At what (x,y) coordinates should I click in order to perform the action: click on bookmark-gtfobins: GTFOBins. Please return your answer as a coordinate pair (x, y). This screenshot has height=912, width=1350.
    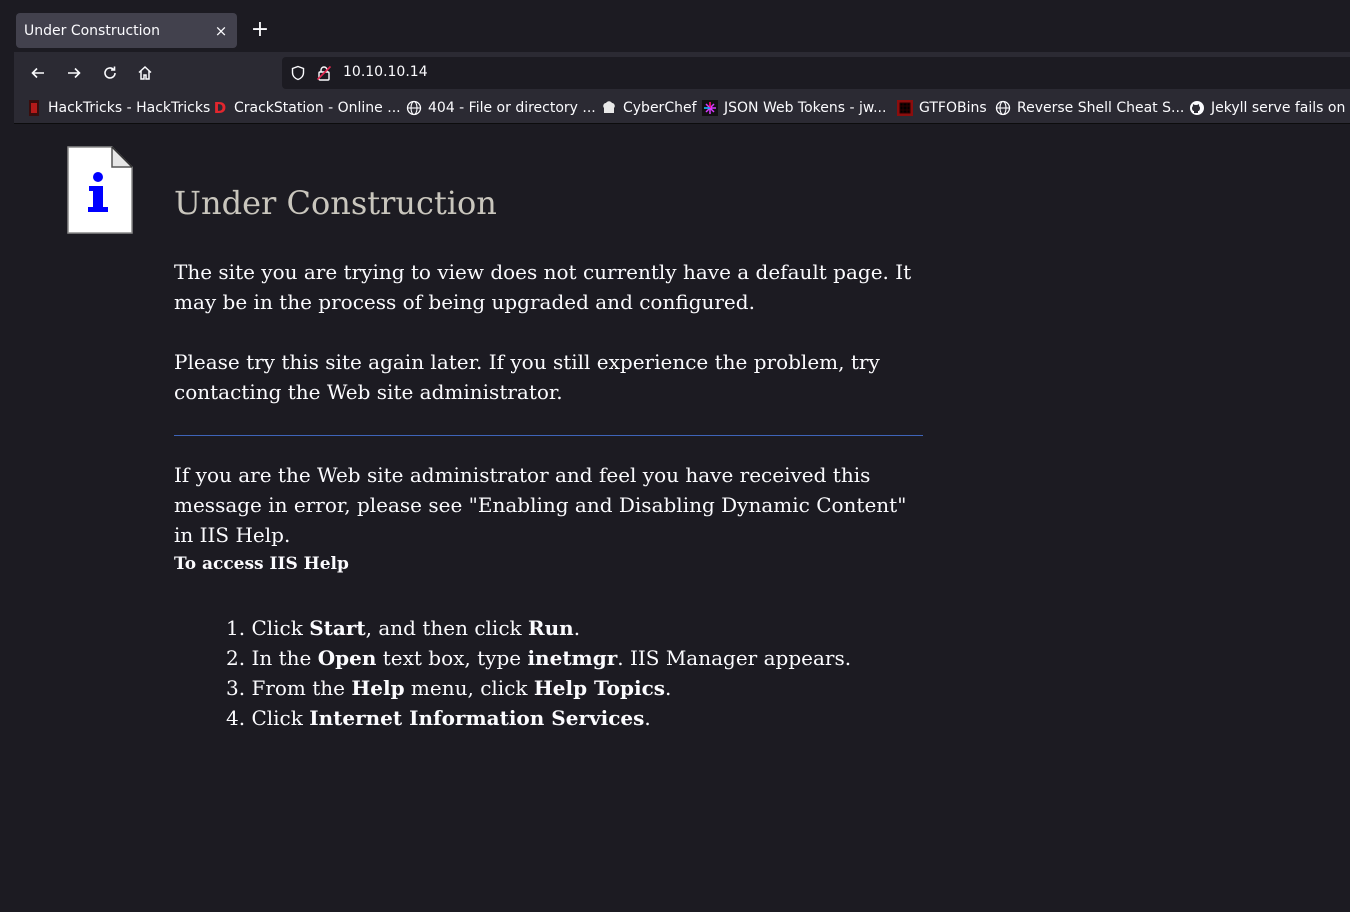
    Looking at the image, I should click on (942, 108).